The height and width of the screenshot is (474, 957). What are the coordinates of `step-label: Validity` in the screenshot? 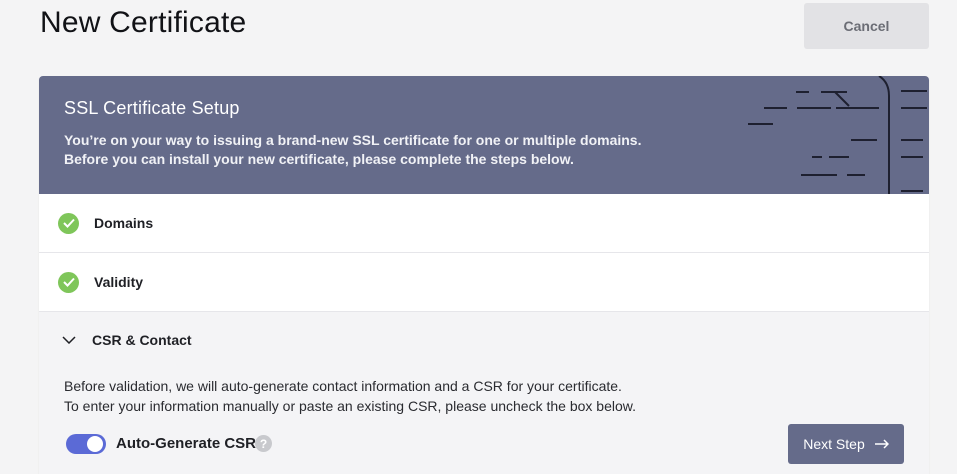 It's located at (119, 282).